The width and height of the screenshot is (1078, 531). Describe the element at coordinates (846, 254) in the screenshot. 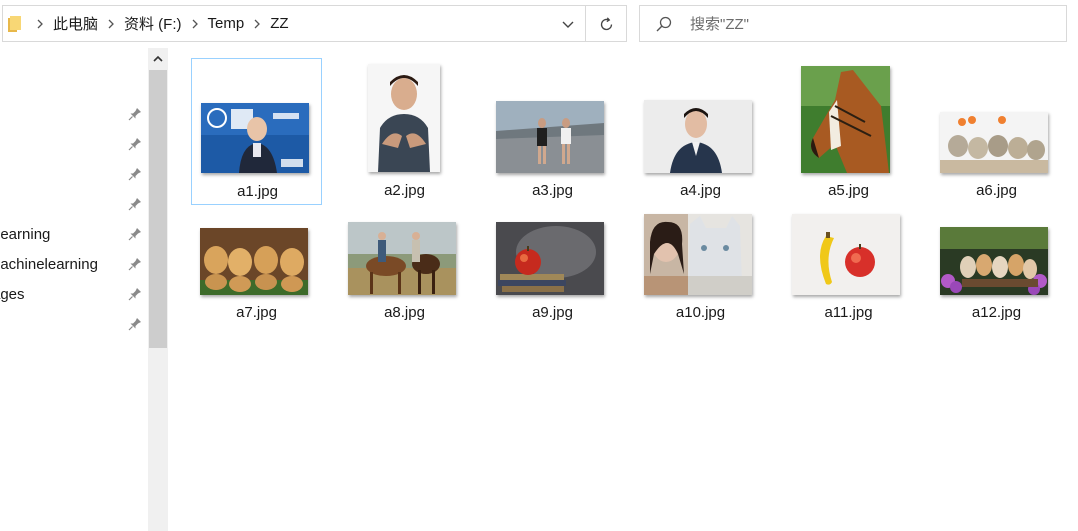

I see `banana-and-apple-photo` at that location.